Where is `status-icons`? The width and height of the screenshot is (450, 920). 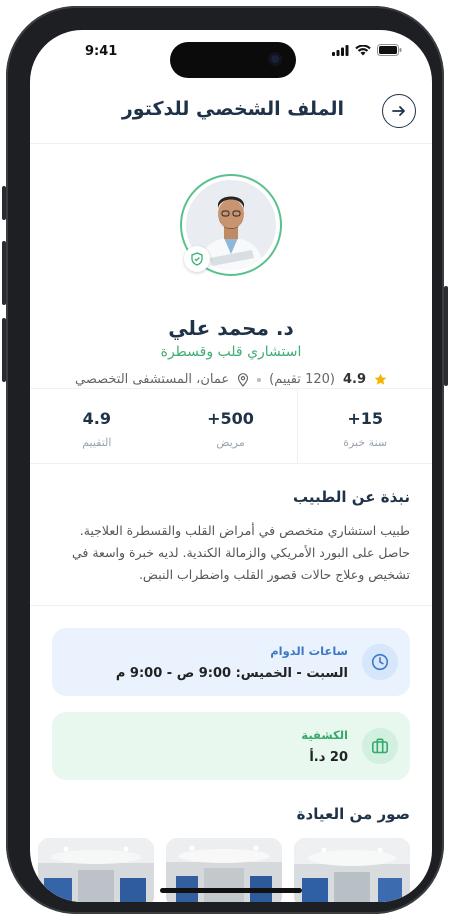
status-icons is located at coordinates (367, 50).